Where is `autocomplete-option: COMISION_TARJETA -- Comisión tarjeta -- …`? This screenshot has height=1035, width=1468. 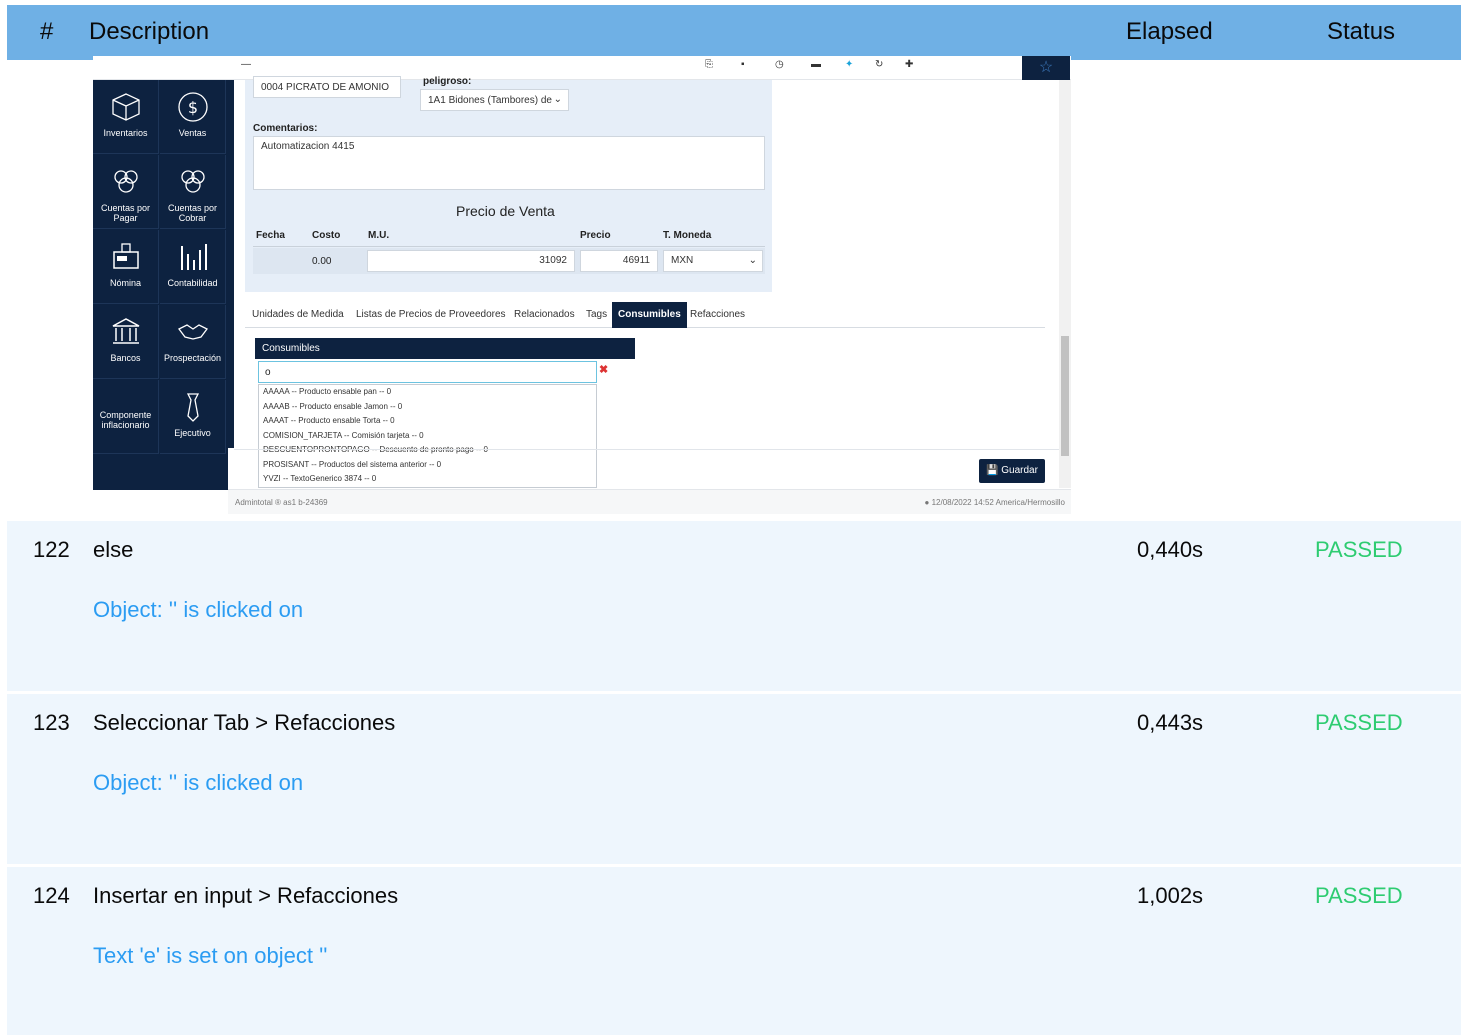
autocomplete-option: COMISION_TARJETA -- Comisión tarjeta -- … is located at coordinates (427, 436).